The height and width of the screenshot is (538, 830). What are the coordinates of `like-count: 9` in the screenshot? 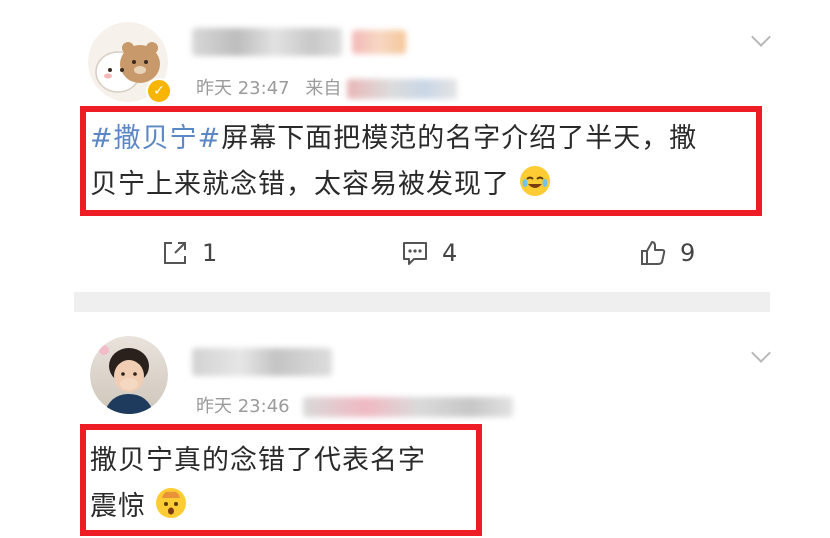 It's located at (688, 253).